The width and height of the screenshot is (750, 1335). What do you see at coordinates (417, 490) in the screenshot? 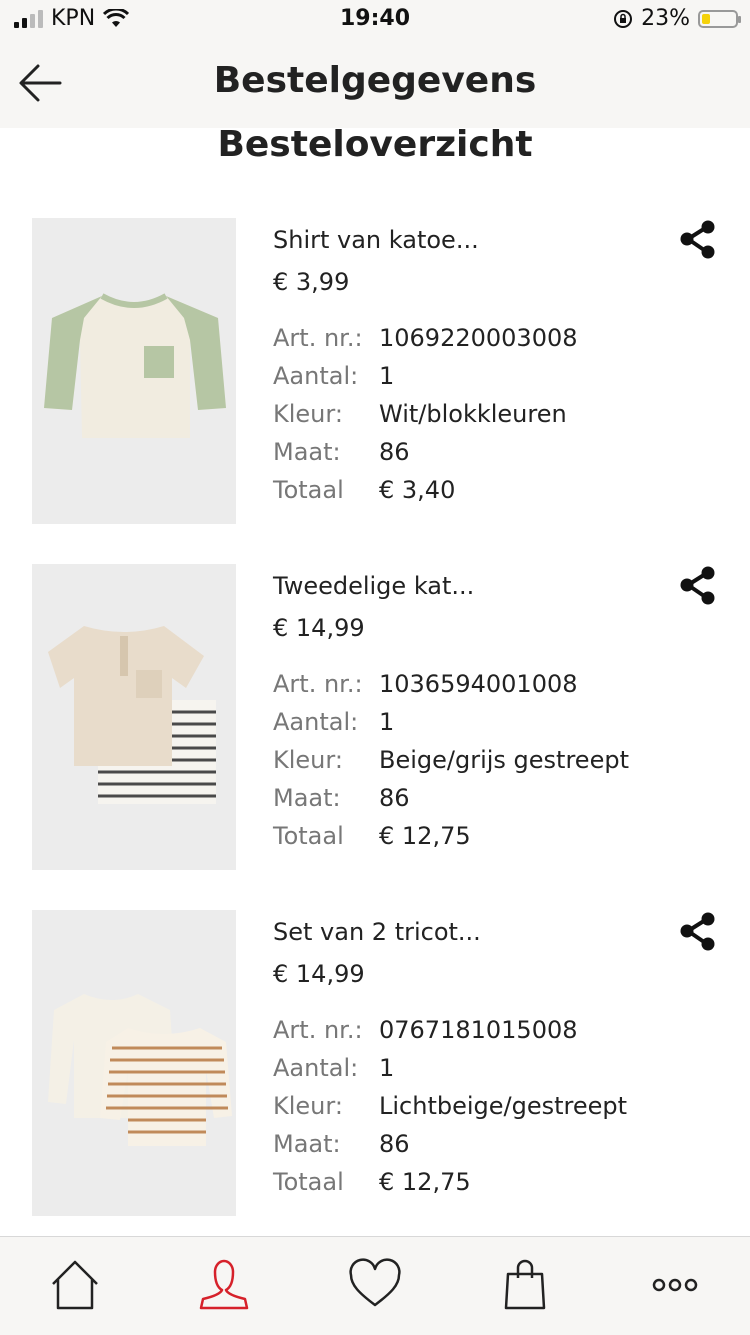
I see `totaal-value: € 3,40` at bounding box center [417, 490].